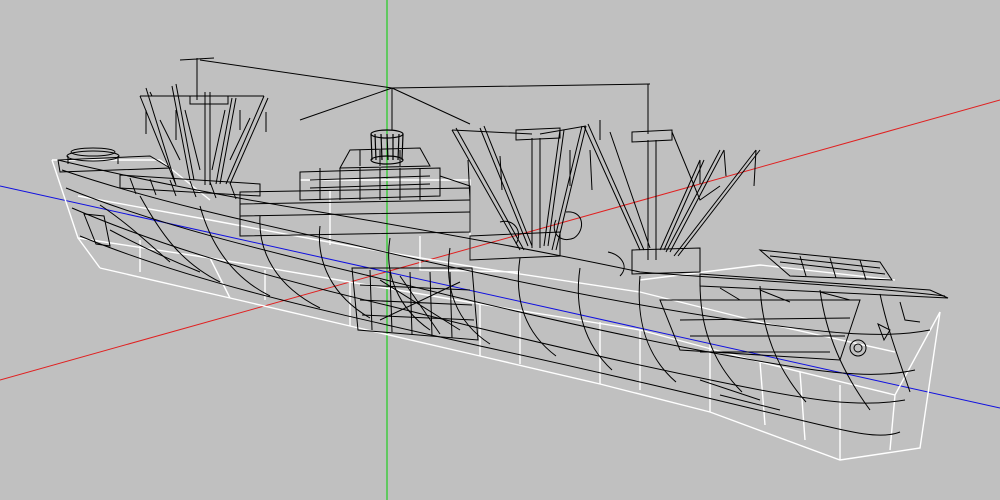 Image resolution: width=1000 pixels, height=500 pixels. I want to click on forward-mast, so click(204, 121).